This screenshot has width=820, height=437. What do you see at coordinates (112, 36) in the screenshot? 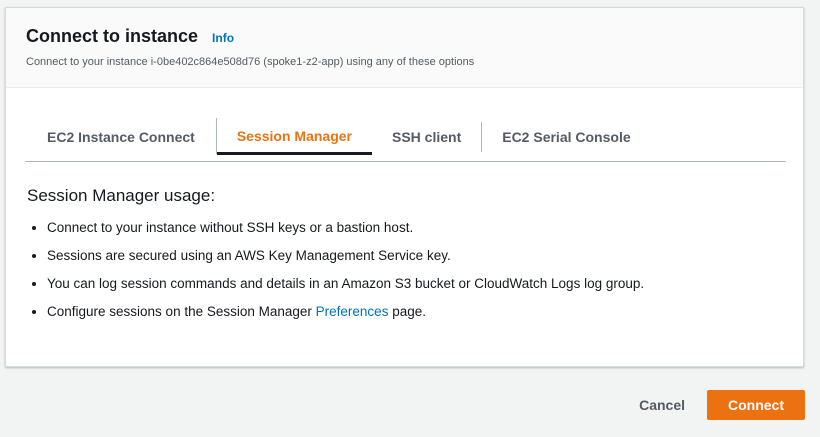
I see `page-title: Connect to instance` at bounding box center [112, 36].